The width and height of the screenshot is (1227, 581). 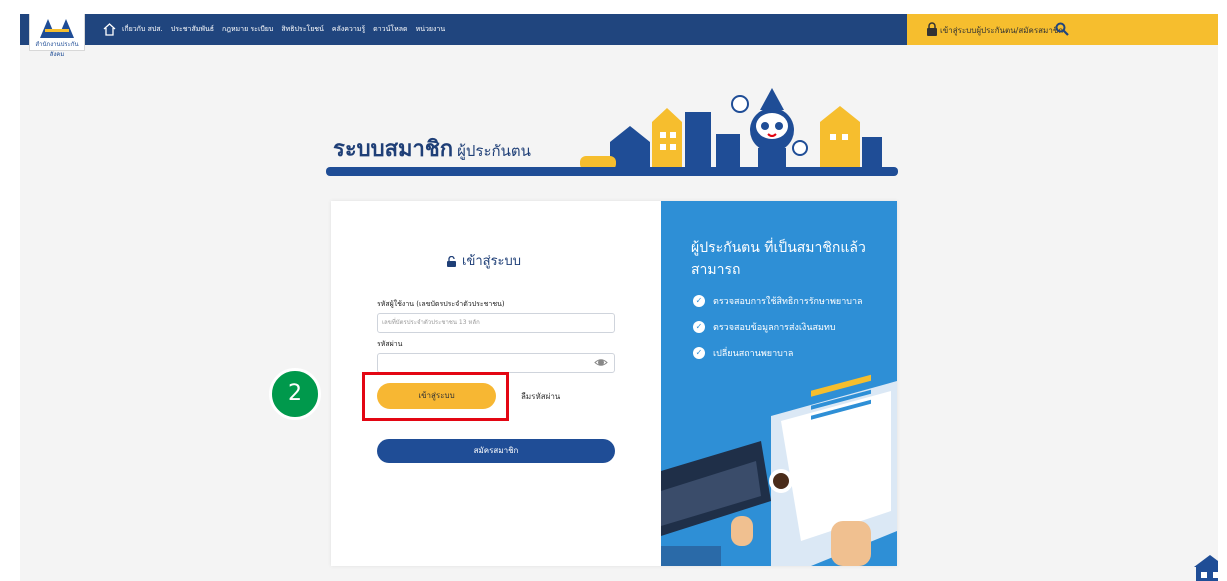 What do you see at coordinates (1001, 30) in the screenshot?
I see `member-login-link: เข้าสู่ระบบผู้ประกันตน/สมัครสมาชิก` at bounding box center [1001, 30].